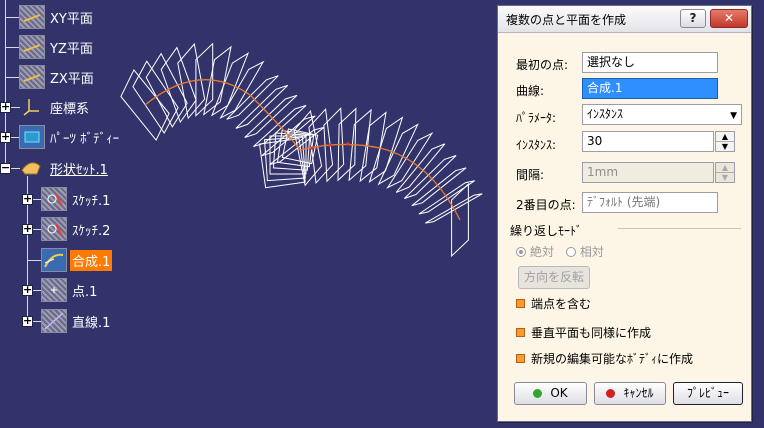  What do you see at coordinates (70, 290) in the screenshot?
I see `tree-item-point-1: 点.1` at bounding box center [70, 290].